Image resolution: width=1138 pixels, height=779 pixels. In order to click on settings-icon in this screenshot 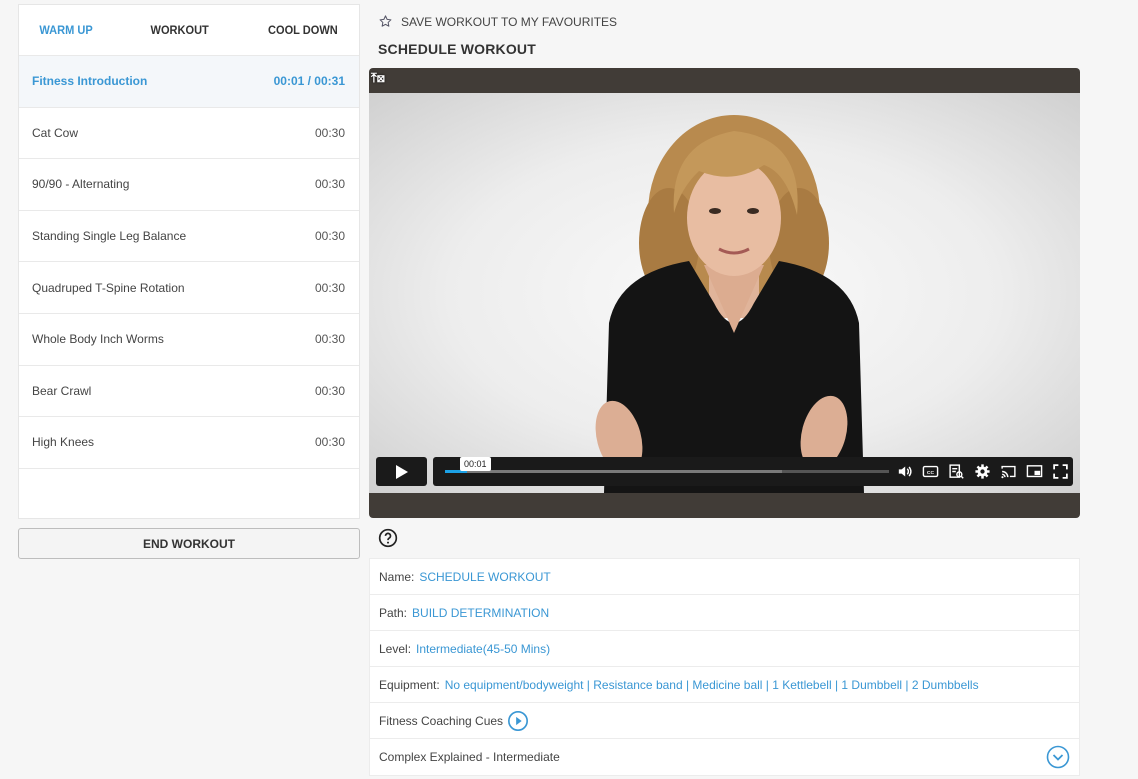, I will do `click(982, 471)`.